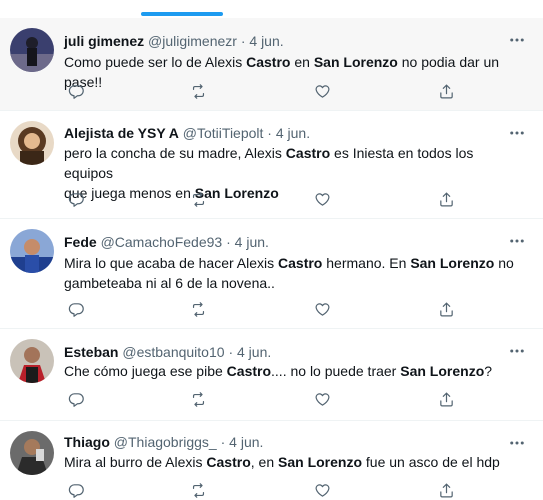  What do you see at coordinates (171, 263) in the screenshot?
I see `text-segment: Mira lo que acaba de hacer Alexis` at bounding box center [171, 263].